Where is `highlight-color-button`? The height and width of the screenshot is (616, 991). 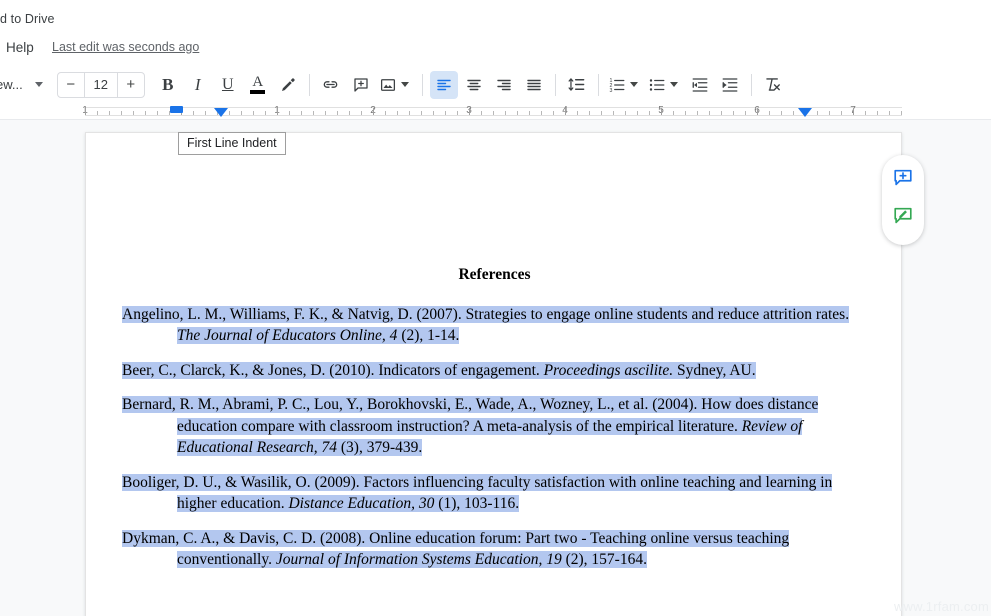 highlight-color-button is located at coordinates (288, 85).